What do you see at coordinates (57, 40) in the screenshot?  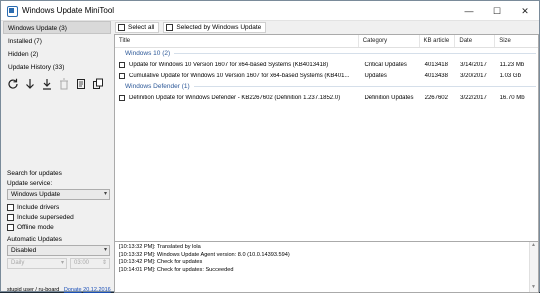 I see `nav-installed: Installed (7)` at bounding box center [57, 40].